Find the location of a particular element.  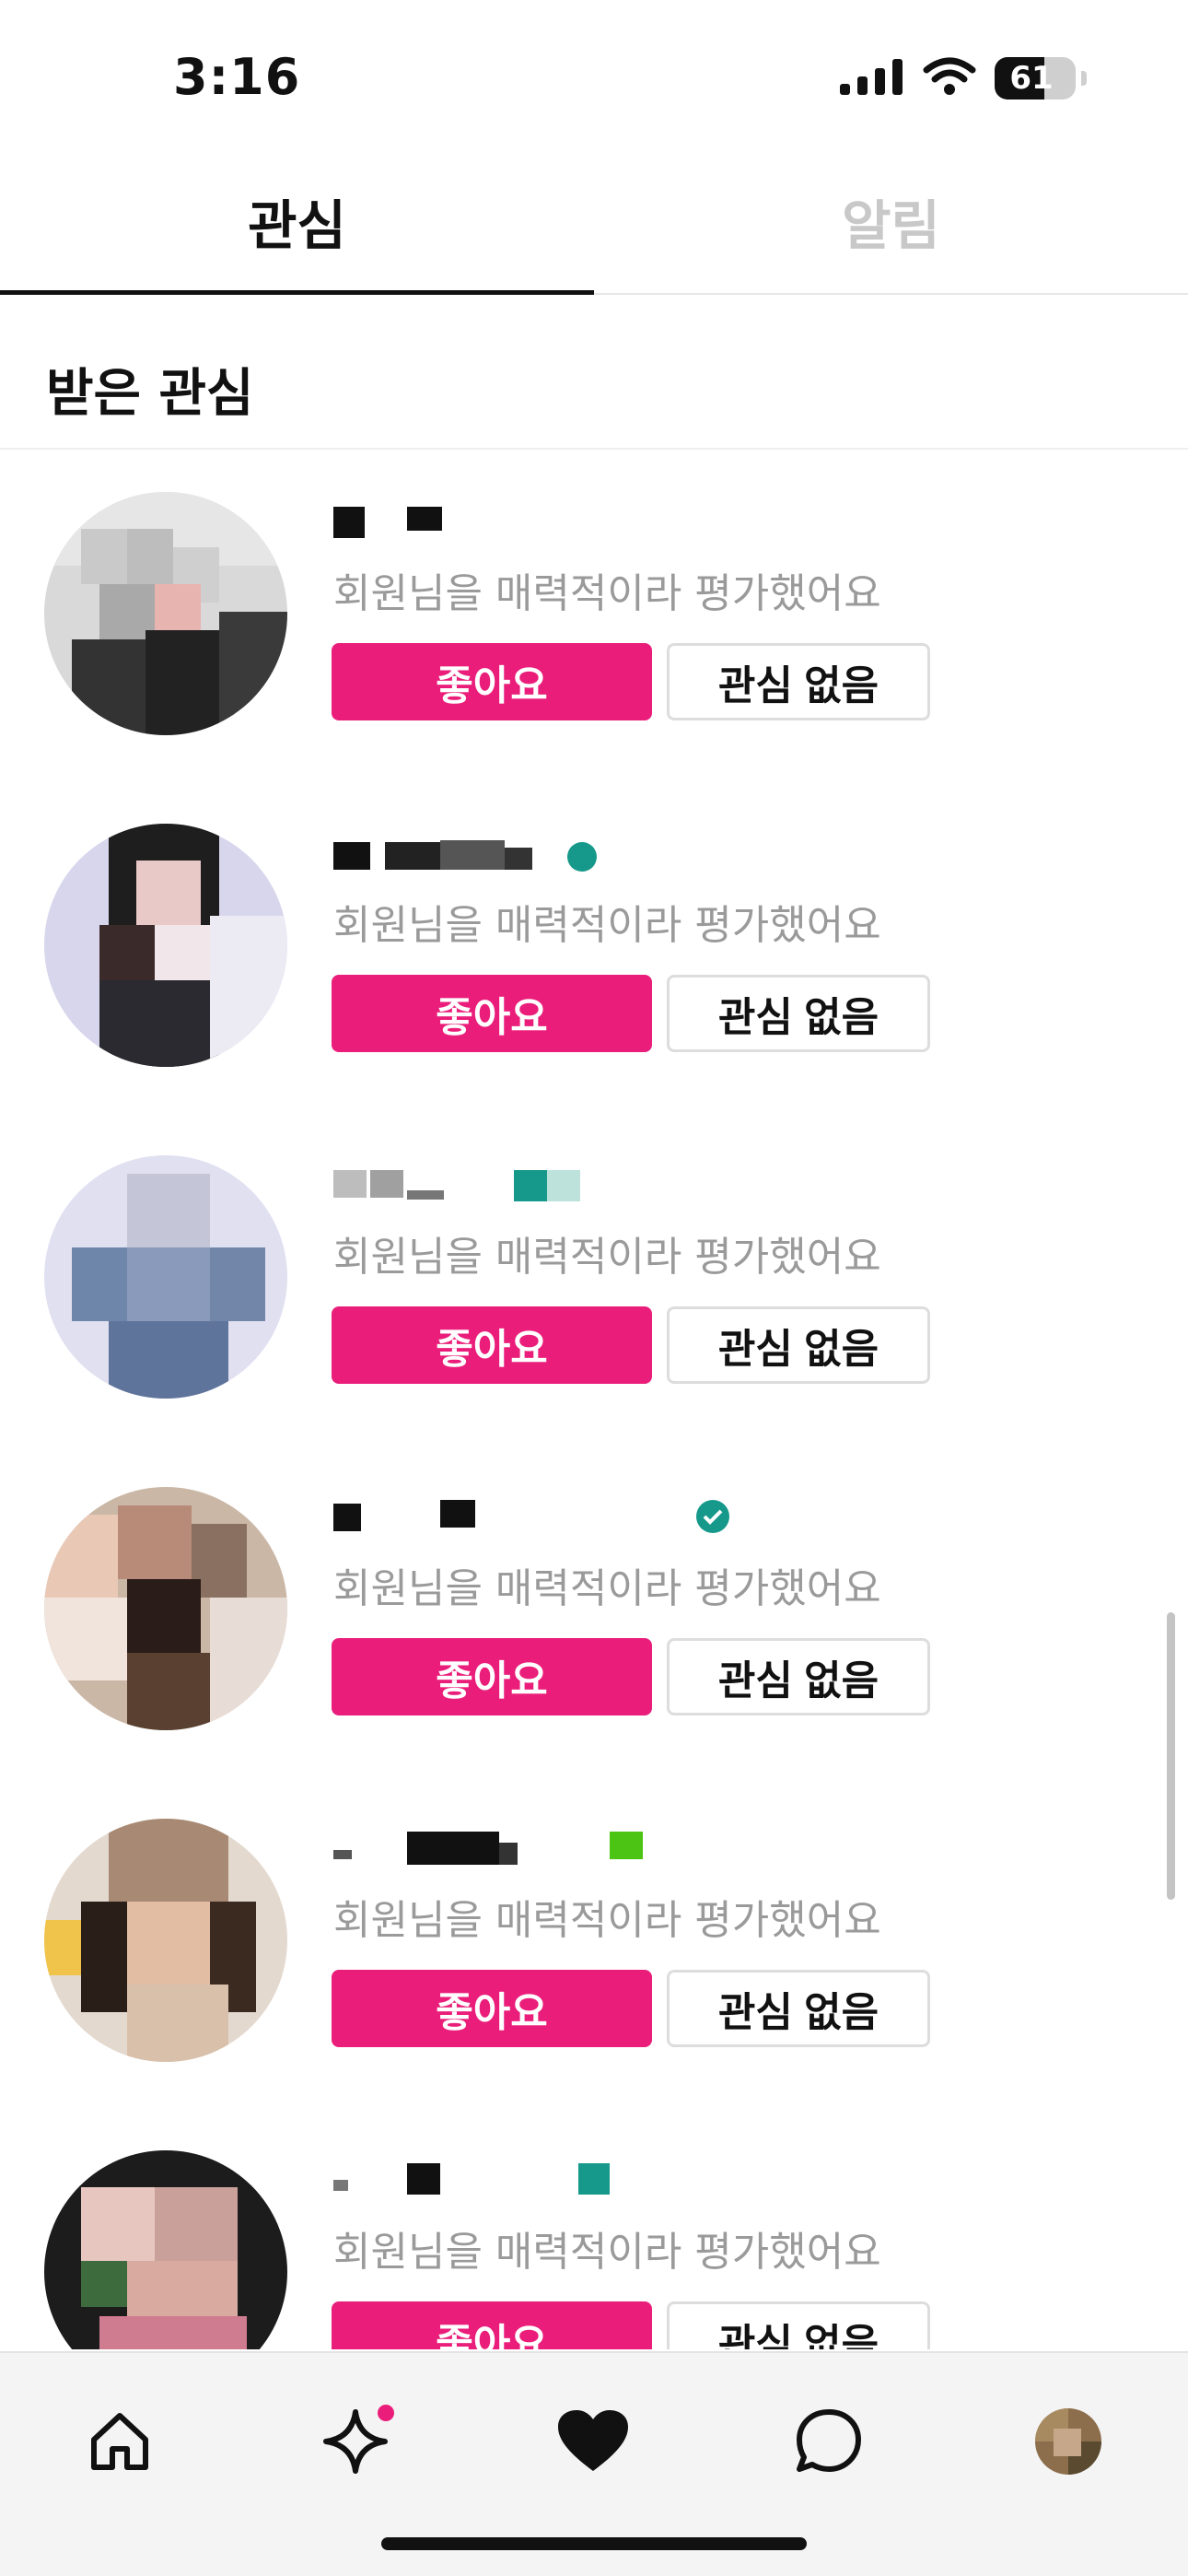

section-header: 받은 관심 is located at coordinates (594, 372).